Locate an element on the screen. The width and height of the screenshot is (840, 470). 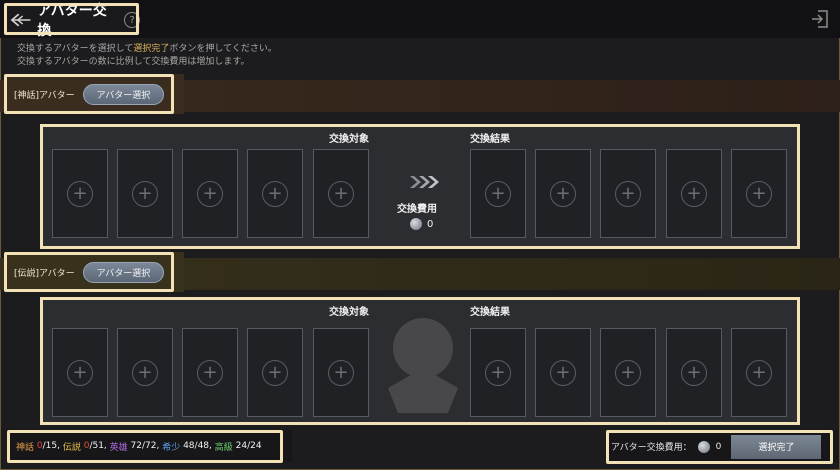
legend-header-highlight is located at coordinates (89, 272).